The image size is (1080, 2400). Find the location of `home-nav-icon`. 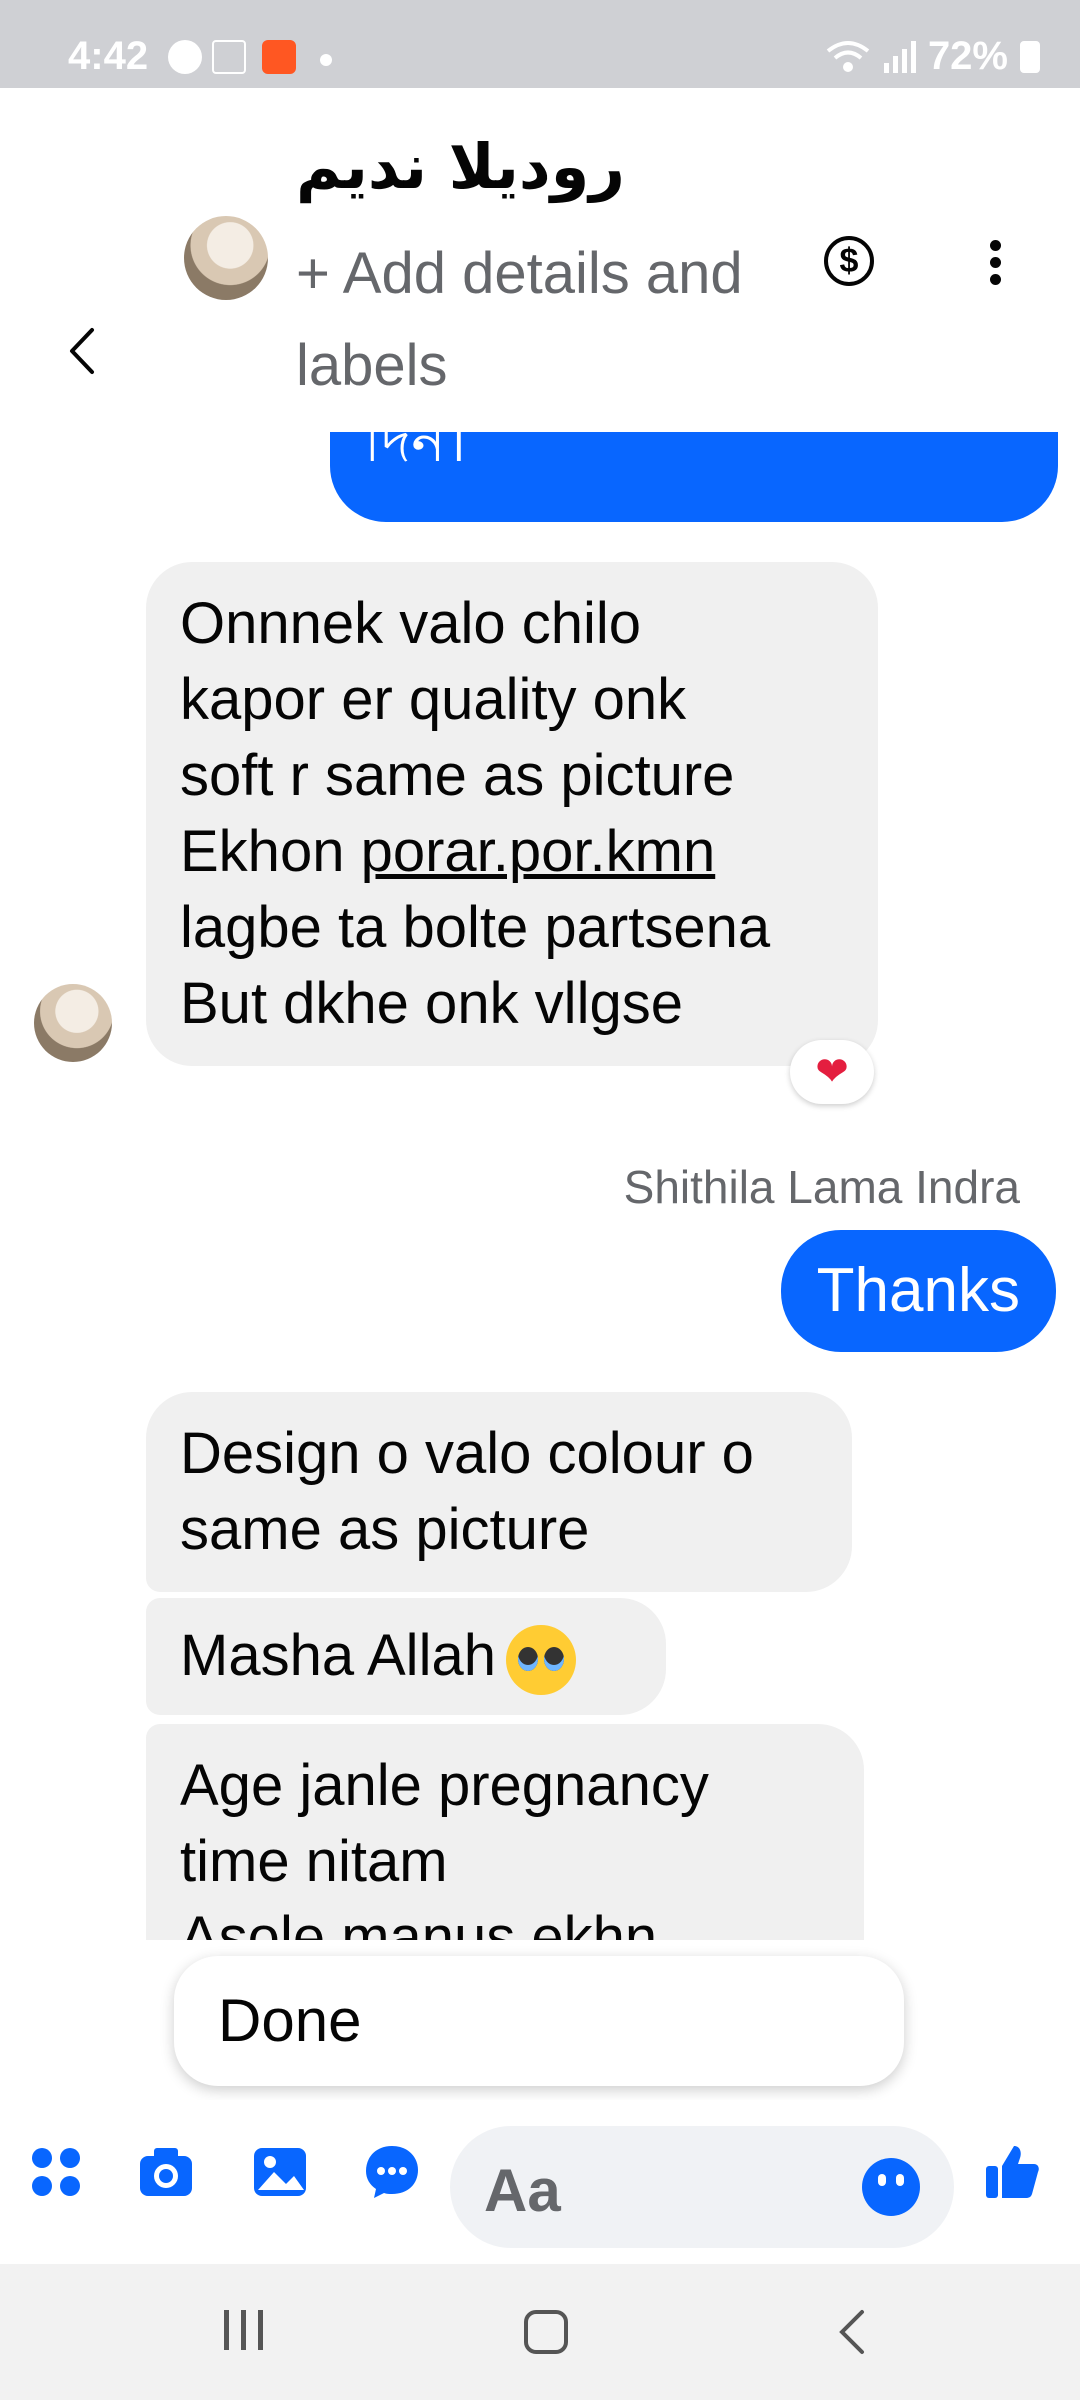

home-nav-icon is located at coordinates (546, 2332).